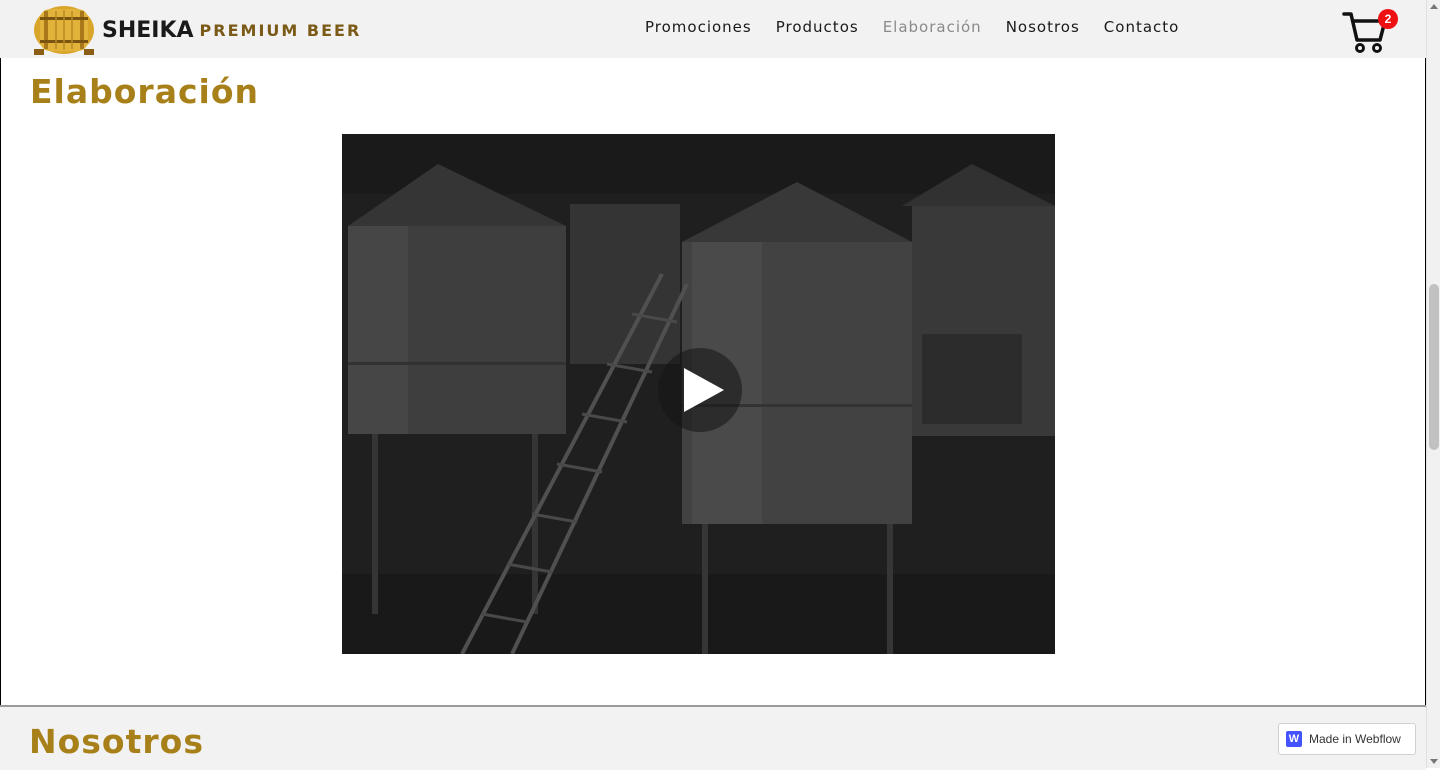 The image size is (1440, 770). What do you see at coordinates (817, 27) in the screenshot?
I see `nav-productos: Productos` at bounding box center [817, 27].